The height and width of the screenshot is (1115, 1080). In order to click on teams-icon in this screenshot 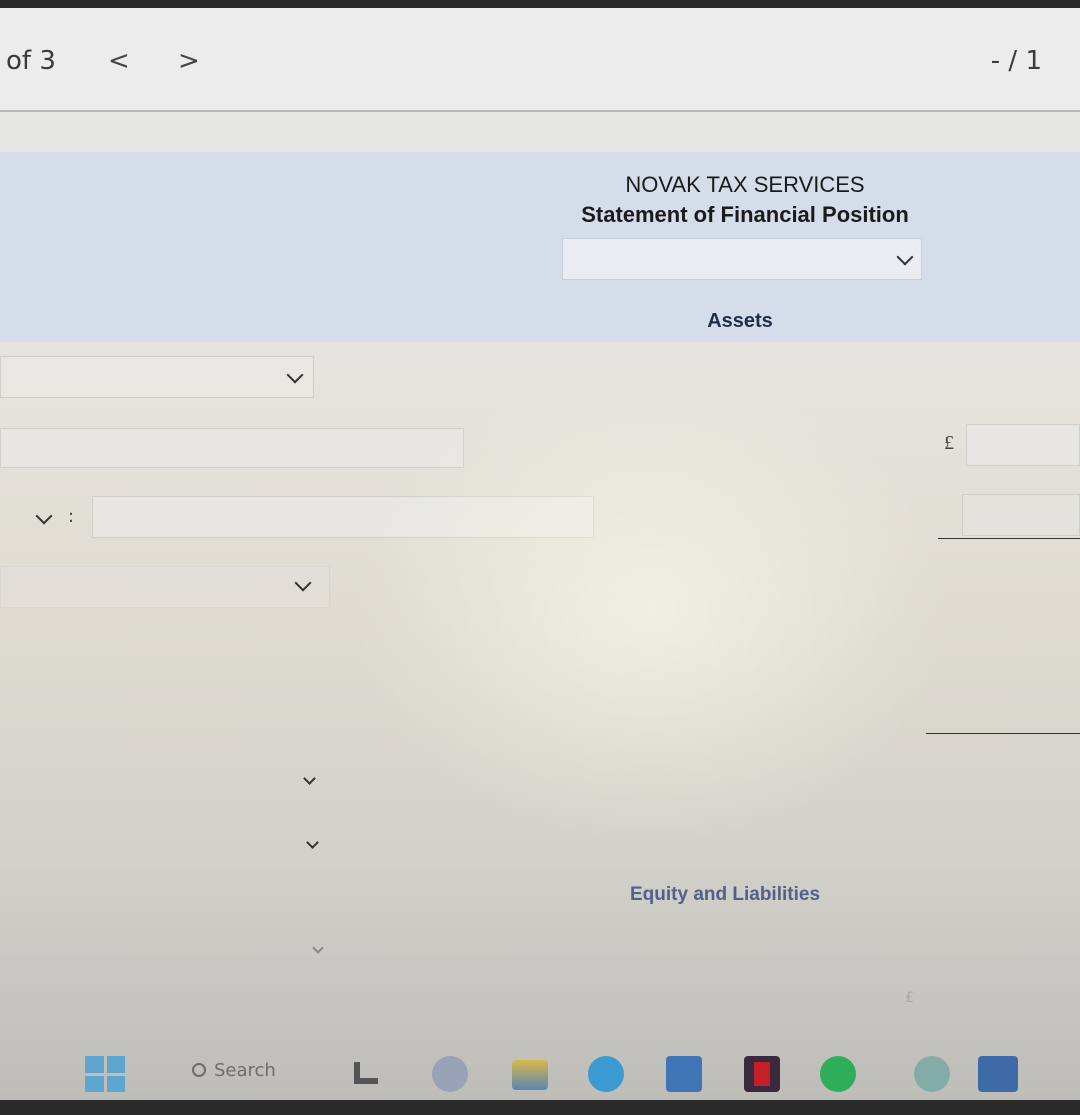, I will do `click(932, 1074)`.